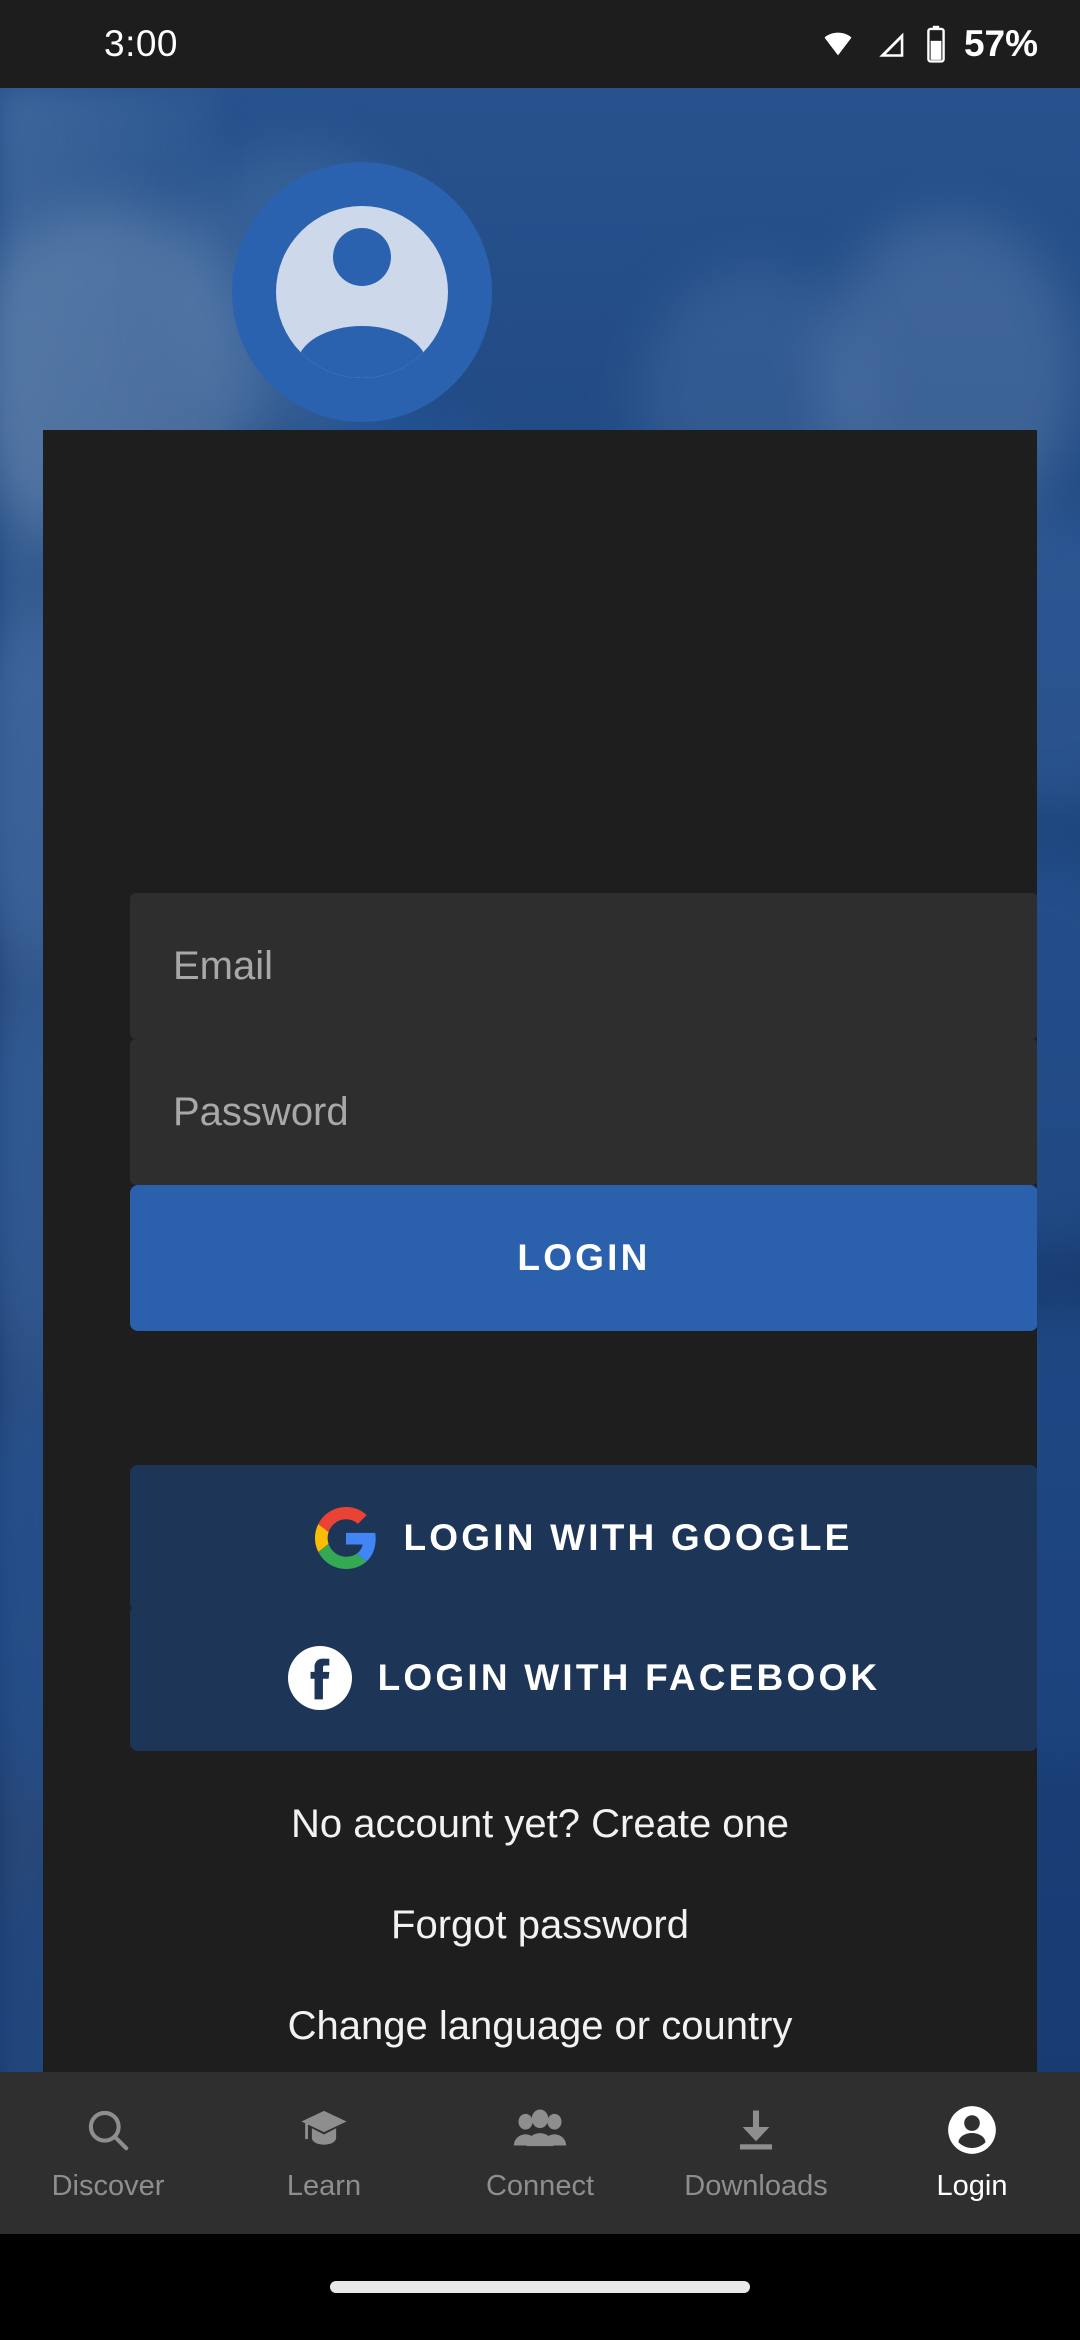 The image size is (1080, 2340). What do you see at coordinates (756, 2185) in the screenshot?
I see `nav-label-downloads: Downloads` at bounding box center [756, 2185].